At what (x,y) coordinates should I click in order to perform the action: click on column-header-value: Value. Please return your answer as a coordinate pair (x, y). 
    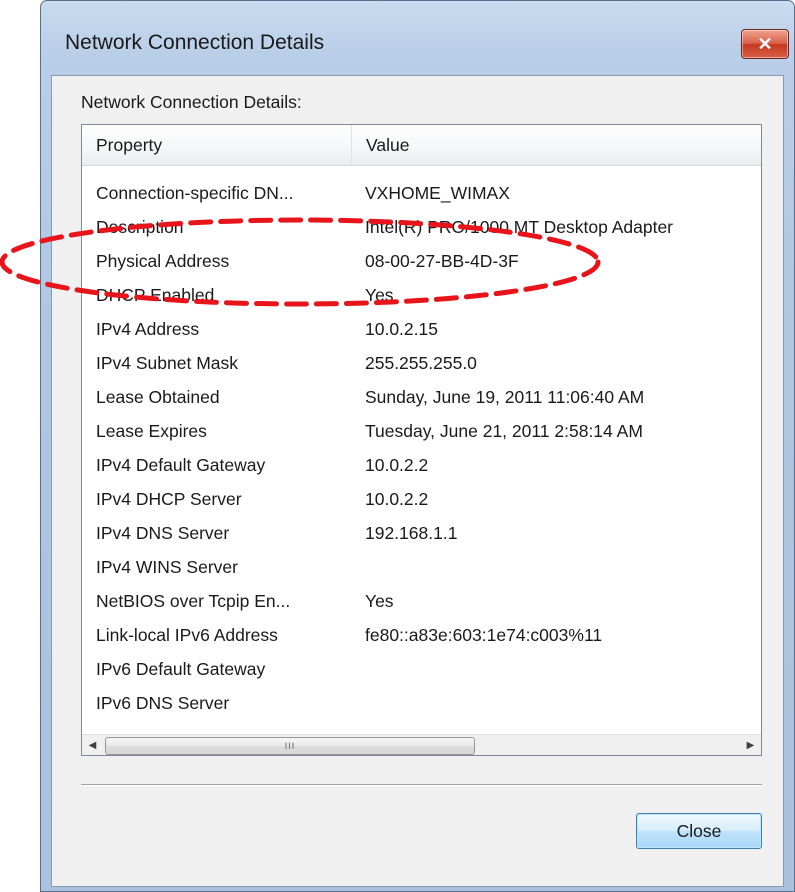
    Looking at the image, I should click on (556, 145).